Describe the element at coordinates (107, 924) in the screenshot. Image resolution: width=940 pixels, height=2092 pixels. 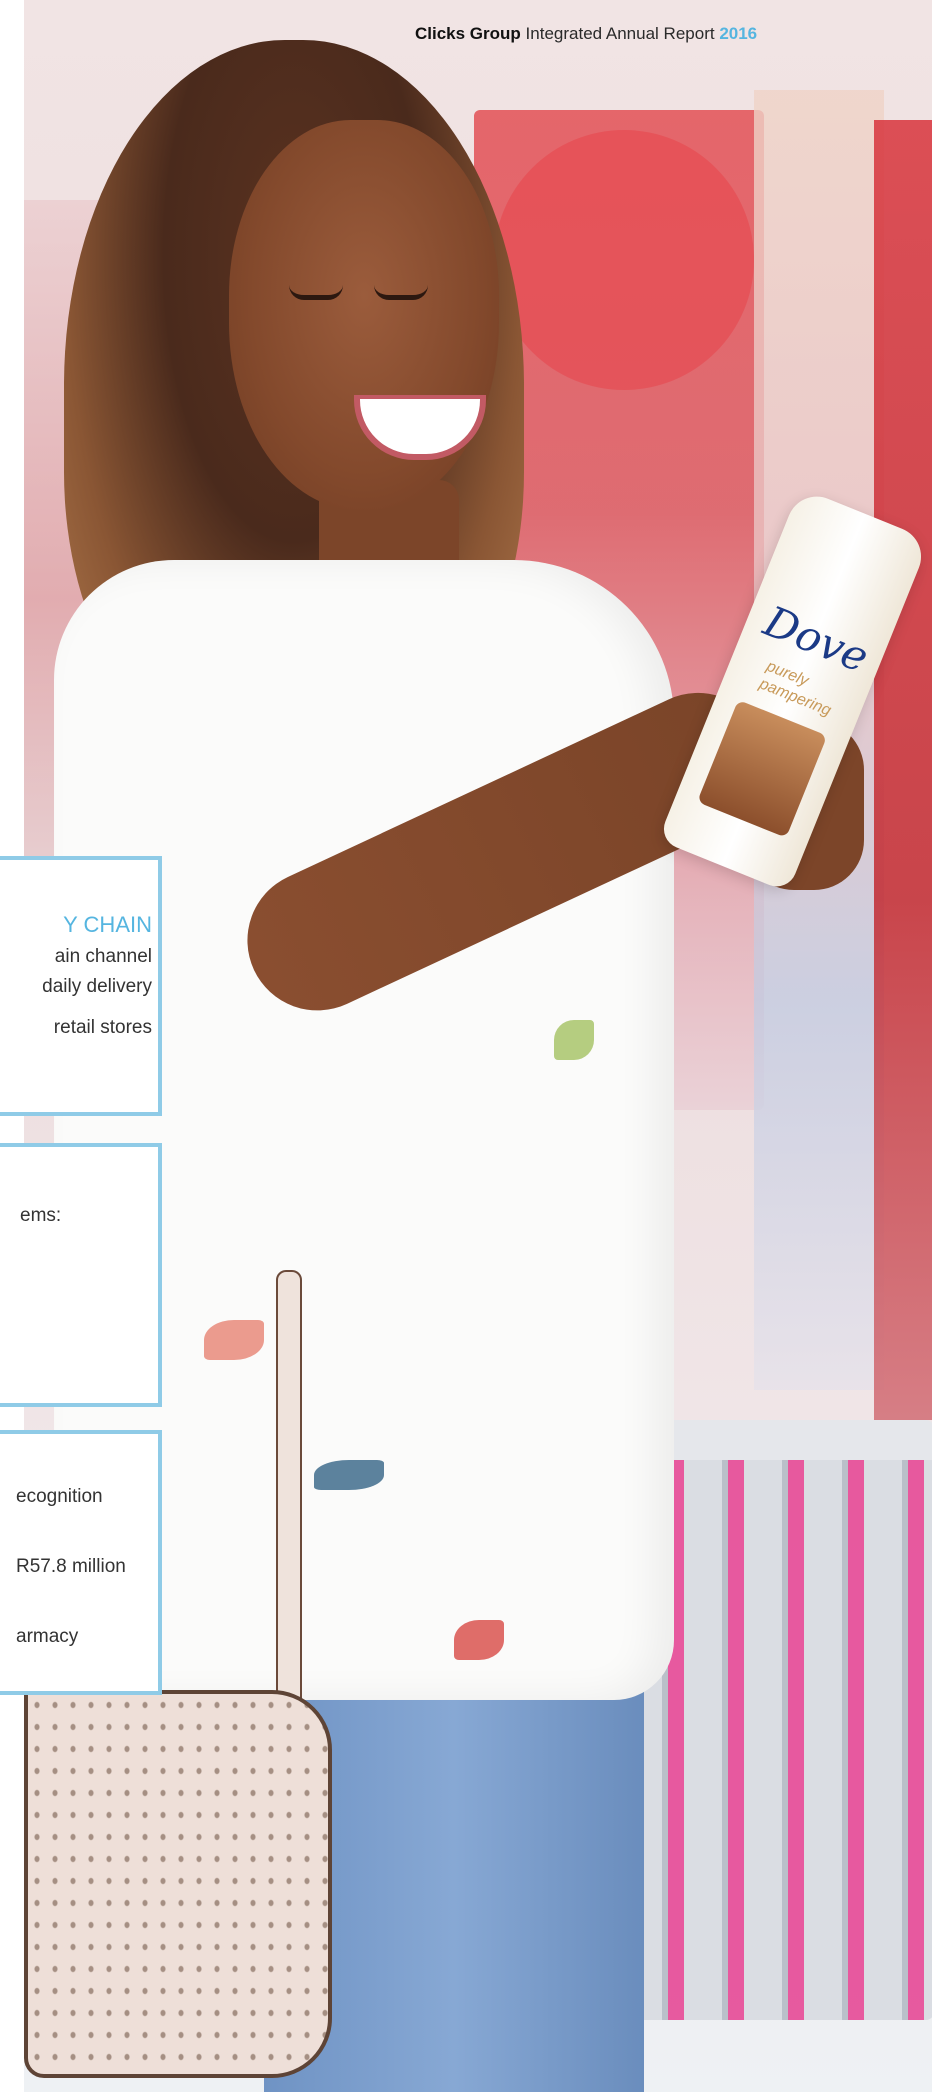
I see `info-box-title: Y CHAIN` at that location.